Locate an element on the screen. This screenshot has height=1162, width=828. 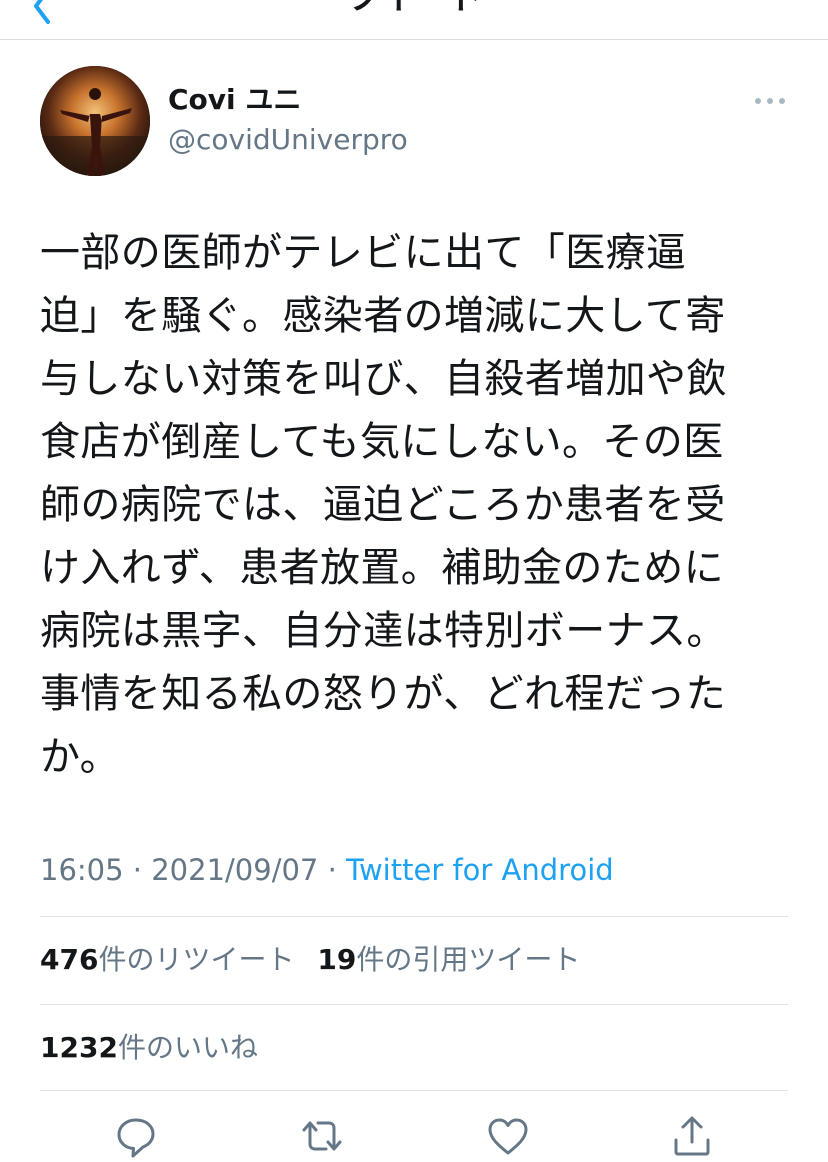
retweet-button is located at coordinates (322, 1136).